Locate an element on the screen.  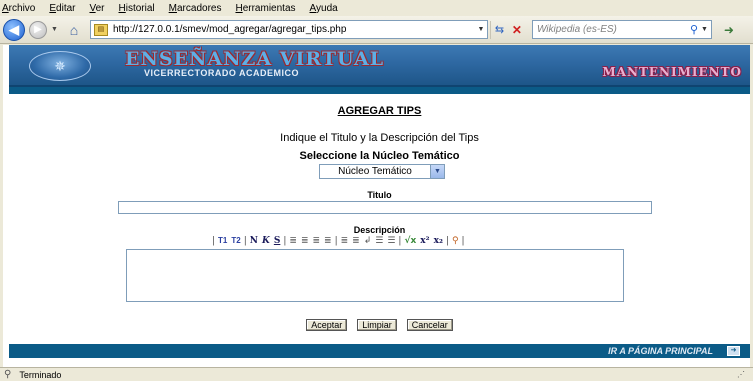
titulo-input is located at coordinates (385, 207).